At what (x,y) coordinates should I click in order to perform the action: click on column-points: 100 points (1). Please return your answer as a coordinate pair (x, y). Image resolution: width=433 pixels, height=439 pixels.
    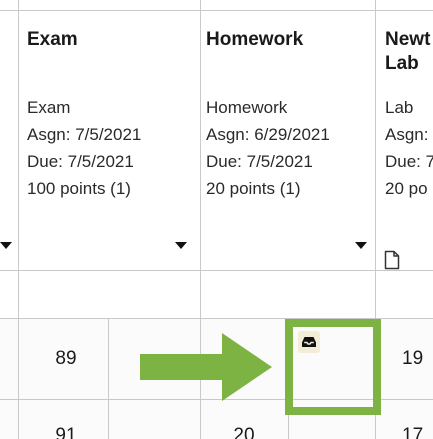
    Looking at the image, I should click on (79, 188).